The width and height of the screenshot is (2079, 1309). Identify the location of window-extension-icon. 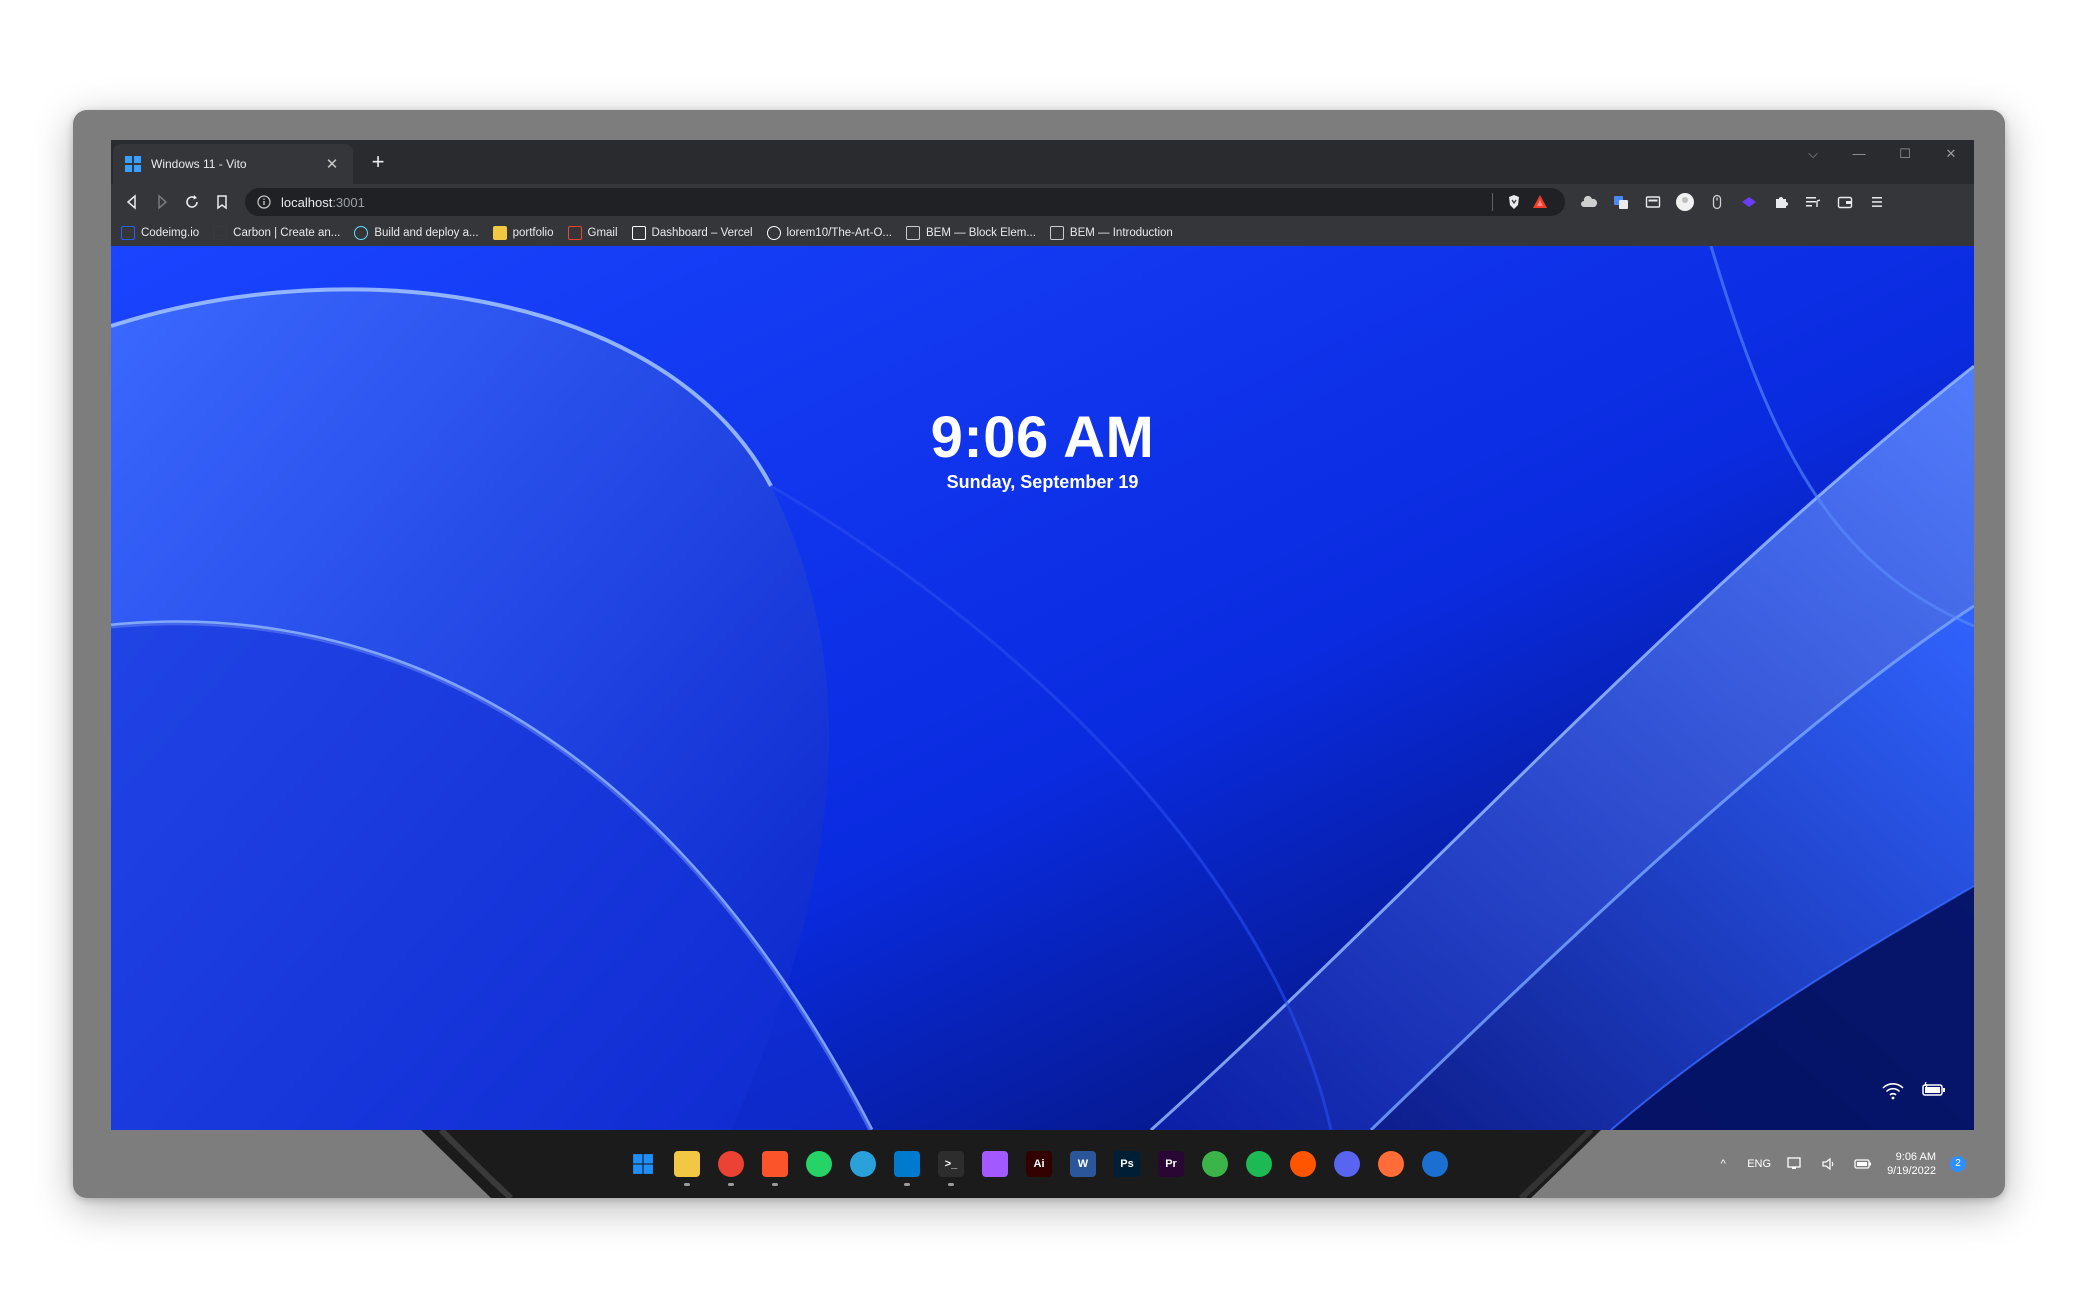
(1653, 202).